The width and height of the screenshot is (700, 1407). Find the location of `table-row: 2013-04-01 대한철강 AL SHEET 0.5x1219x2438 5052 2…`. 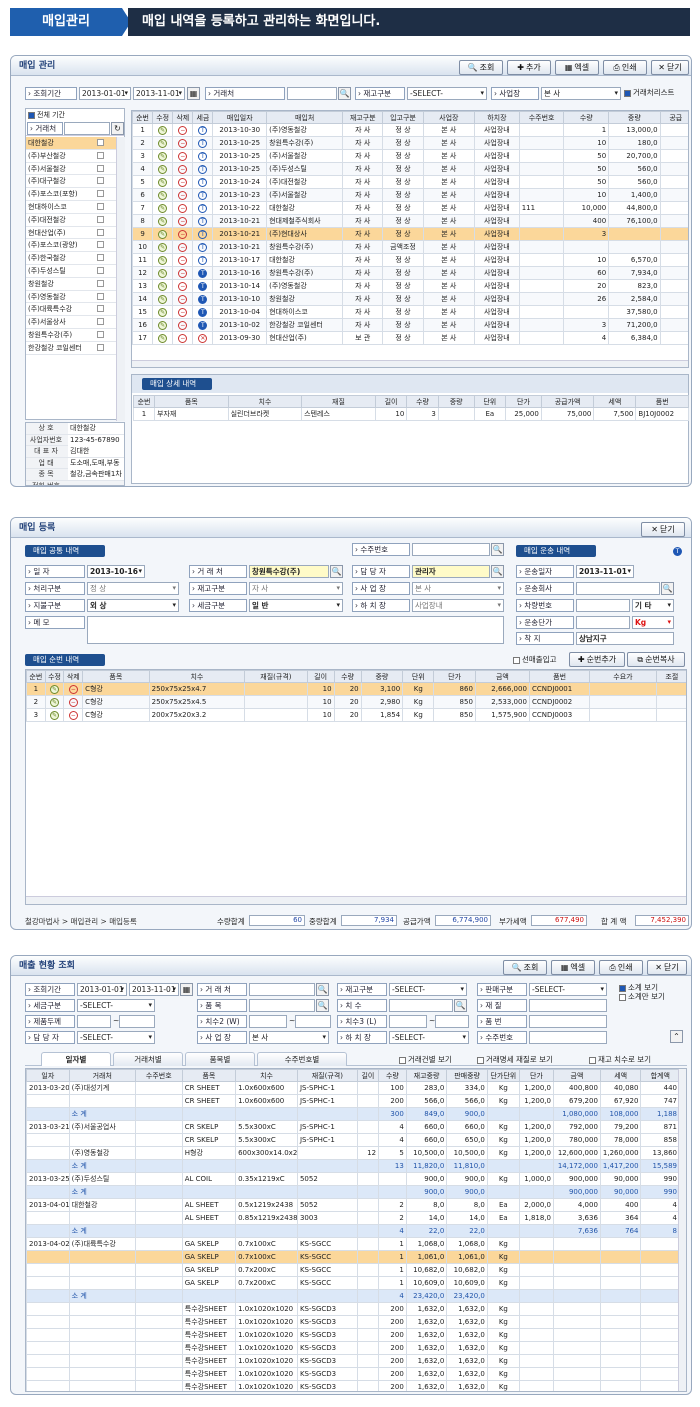

table-row: 2013-04-01 대한철강 AL SHEET 0.5x1219x2438 5052 2… is located at coordinates (353, 1205).